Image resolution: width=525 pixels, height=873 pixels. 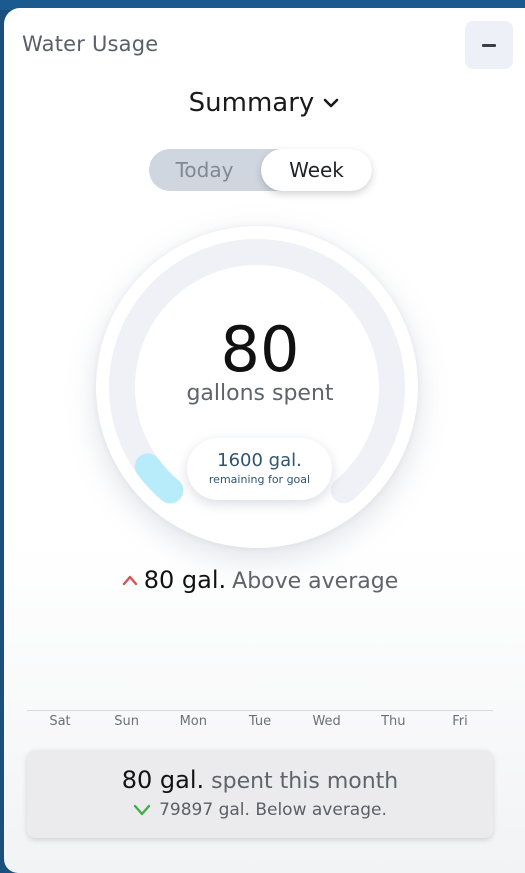 What do you see at coordinates (273, 810) in the screenshot?
I see `month-sub-text: 79897 gal. Below average.` at bounding box center [273, 810].